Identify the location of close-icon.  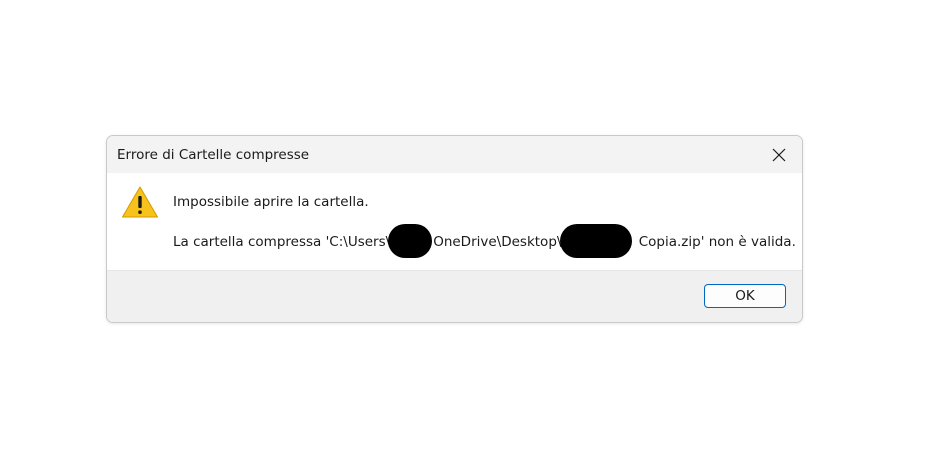
(779, 155).